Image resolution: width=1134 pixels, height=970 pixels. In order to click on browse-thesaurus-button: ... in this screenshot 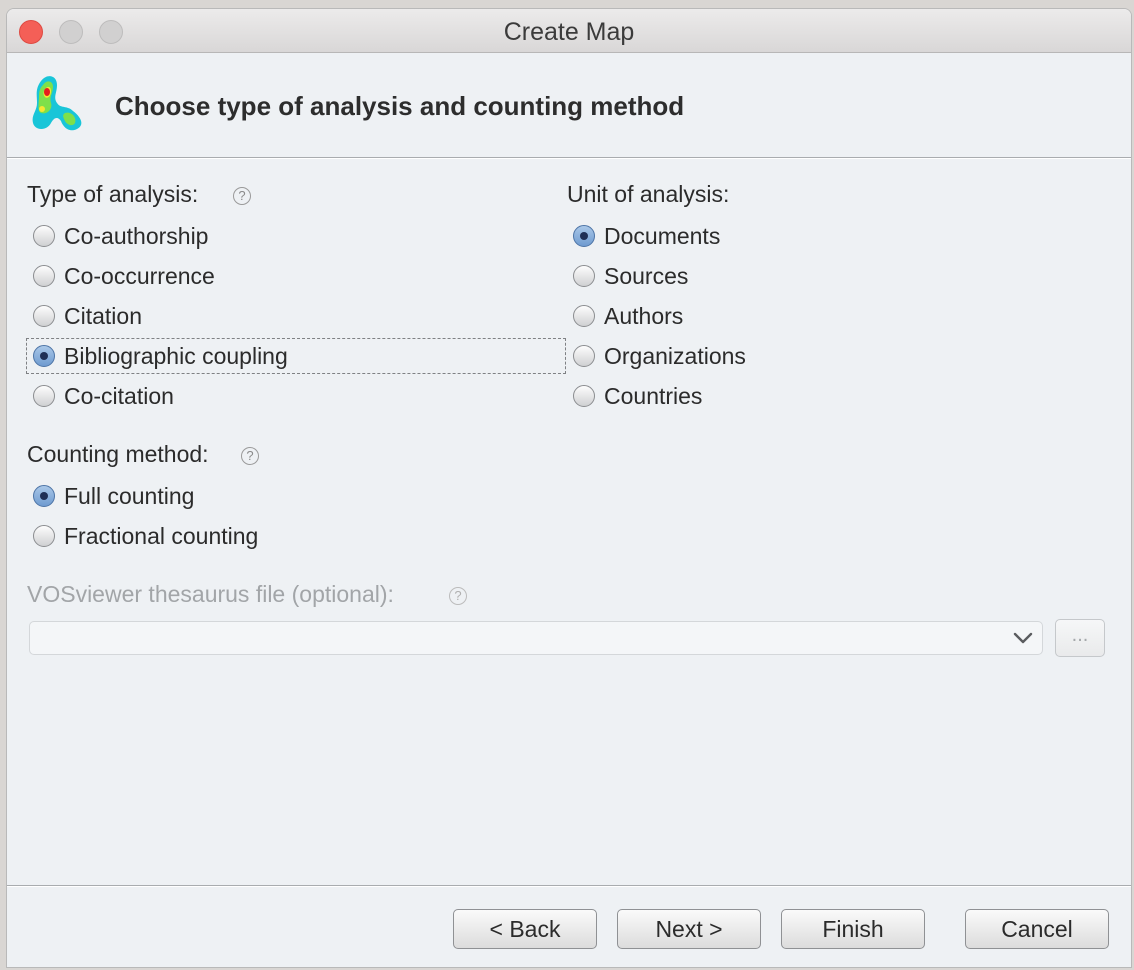, I will do `click(1080, 638)`.